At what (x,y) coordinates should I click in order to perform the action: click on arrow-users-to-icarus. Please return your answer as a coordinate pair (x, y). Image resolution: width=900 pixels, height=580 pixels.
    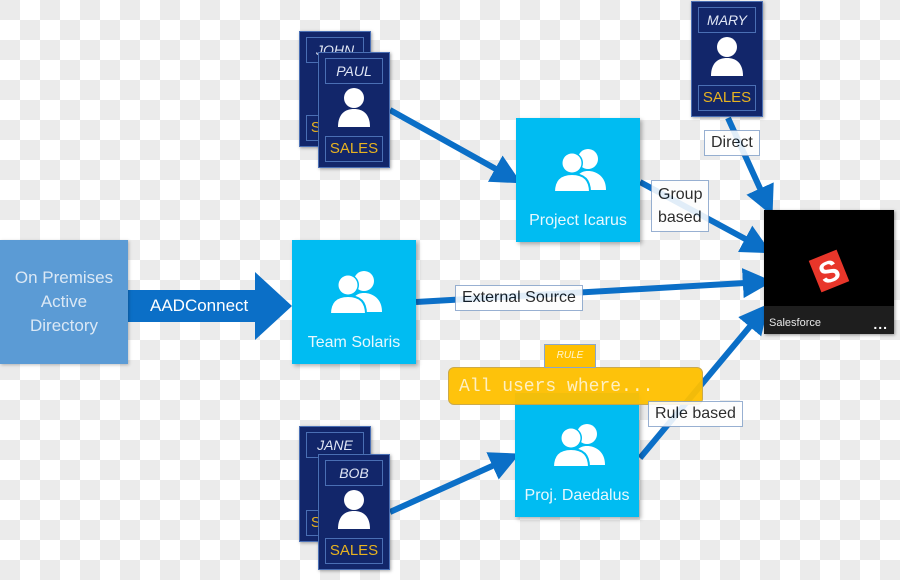
    Looking at the image, I should click on (455, 145).